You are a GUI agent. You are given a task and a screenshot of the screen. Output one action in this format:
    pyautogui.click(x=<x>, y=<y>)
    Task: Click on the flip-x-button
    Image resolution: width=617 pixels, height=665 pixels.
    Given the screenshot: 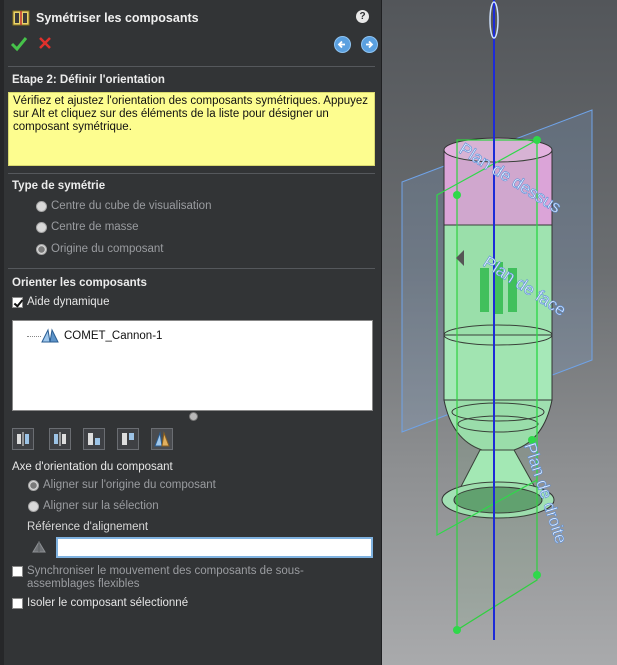 What is the action you would take?
    pyautogui.click(x=23, y=439)
    